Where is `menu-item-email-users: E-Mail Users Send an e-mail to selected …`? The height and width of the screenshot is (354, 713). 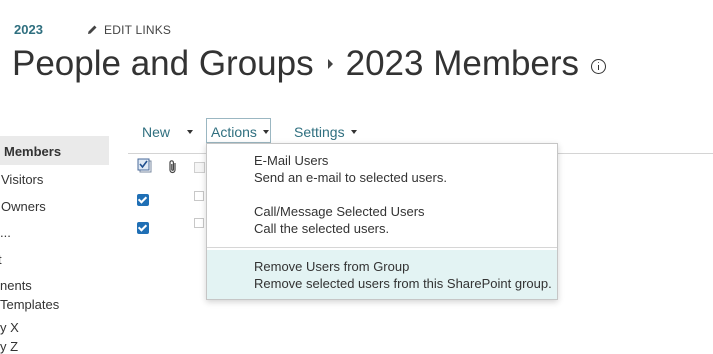 menu-item-email-users: E-Mail Users Send an e-mail to selected … is located at coordinates (382, 172).